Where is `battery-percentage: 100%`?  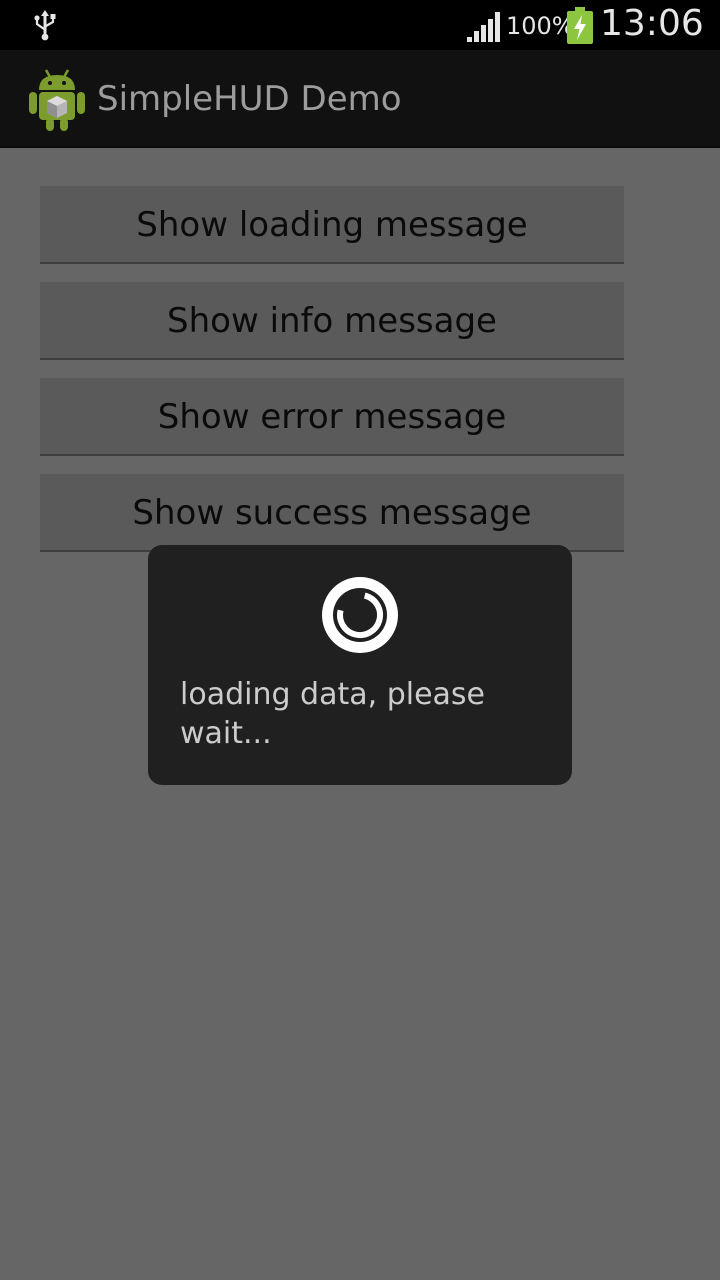
battery-percentage: 100% is located at coordinates (540, 26).